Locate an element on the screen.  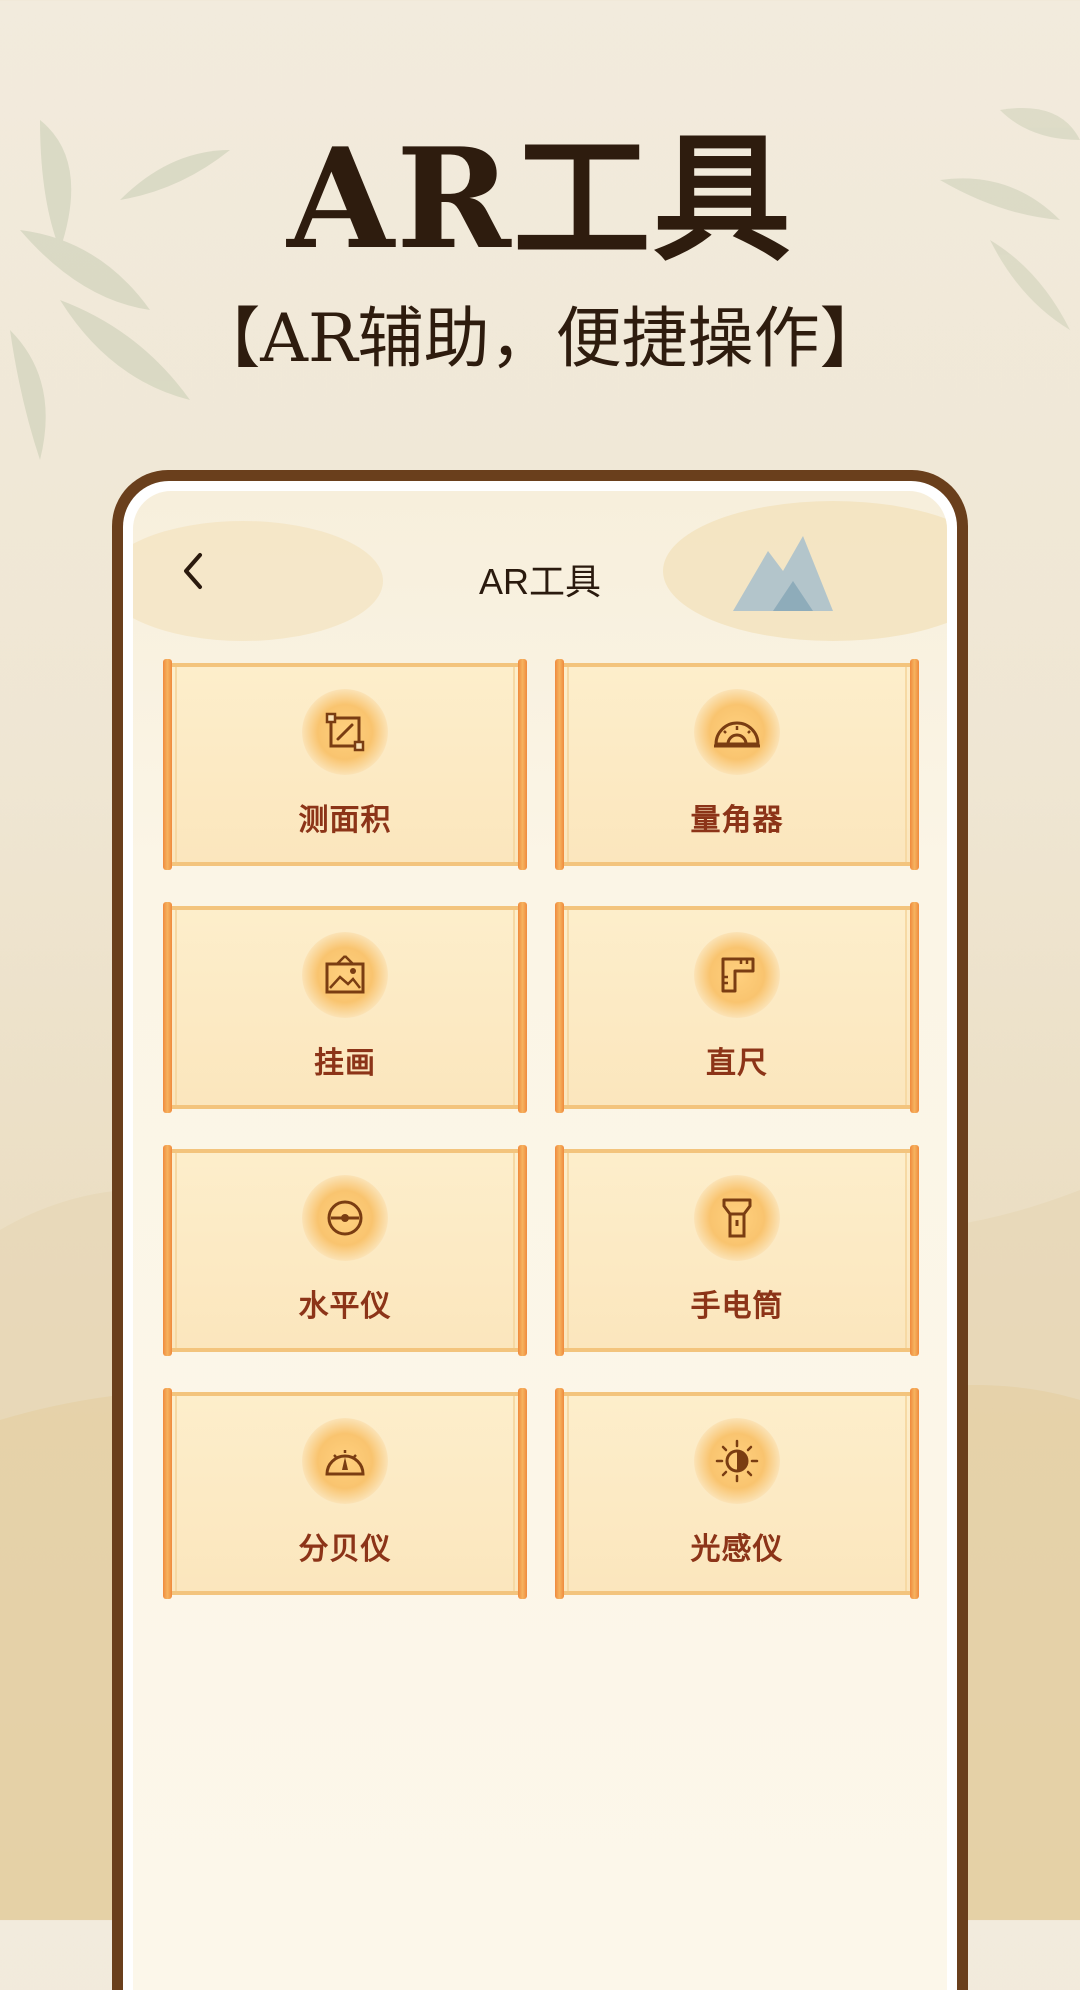
tool-card-flashlight: 手电筒 is located at coordinates (737, 1250).